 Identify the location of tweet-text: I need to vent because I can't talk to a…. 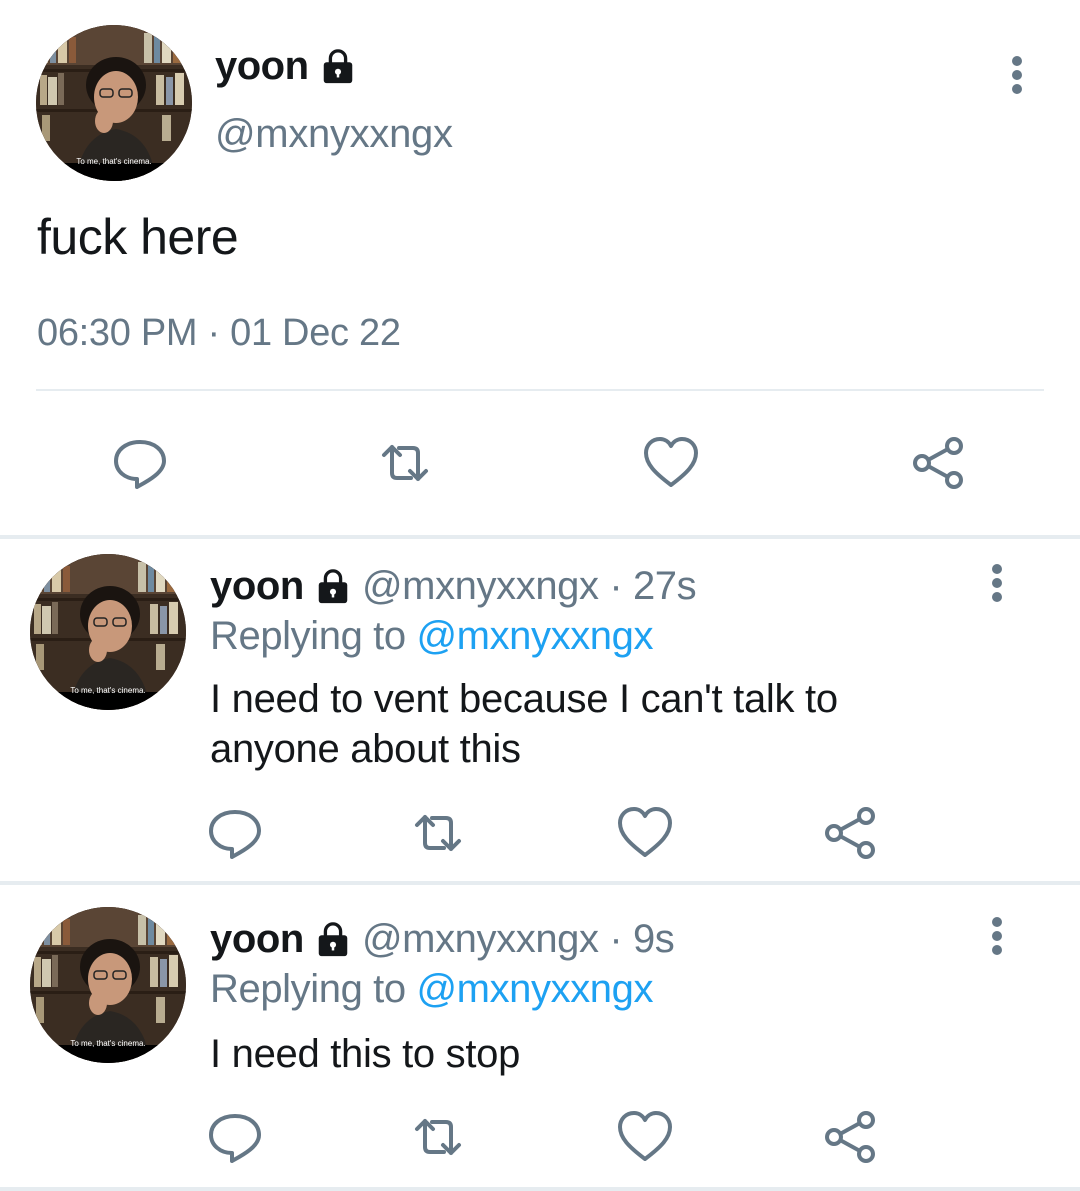
(524, 724).